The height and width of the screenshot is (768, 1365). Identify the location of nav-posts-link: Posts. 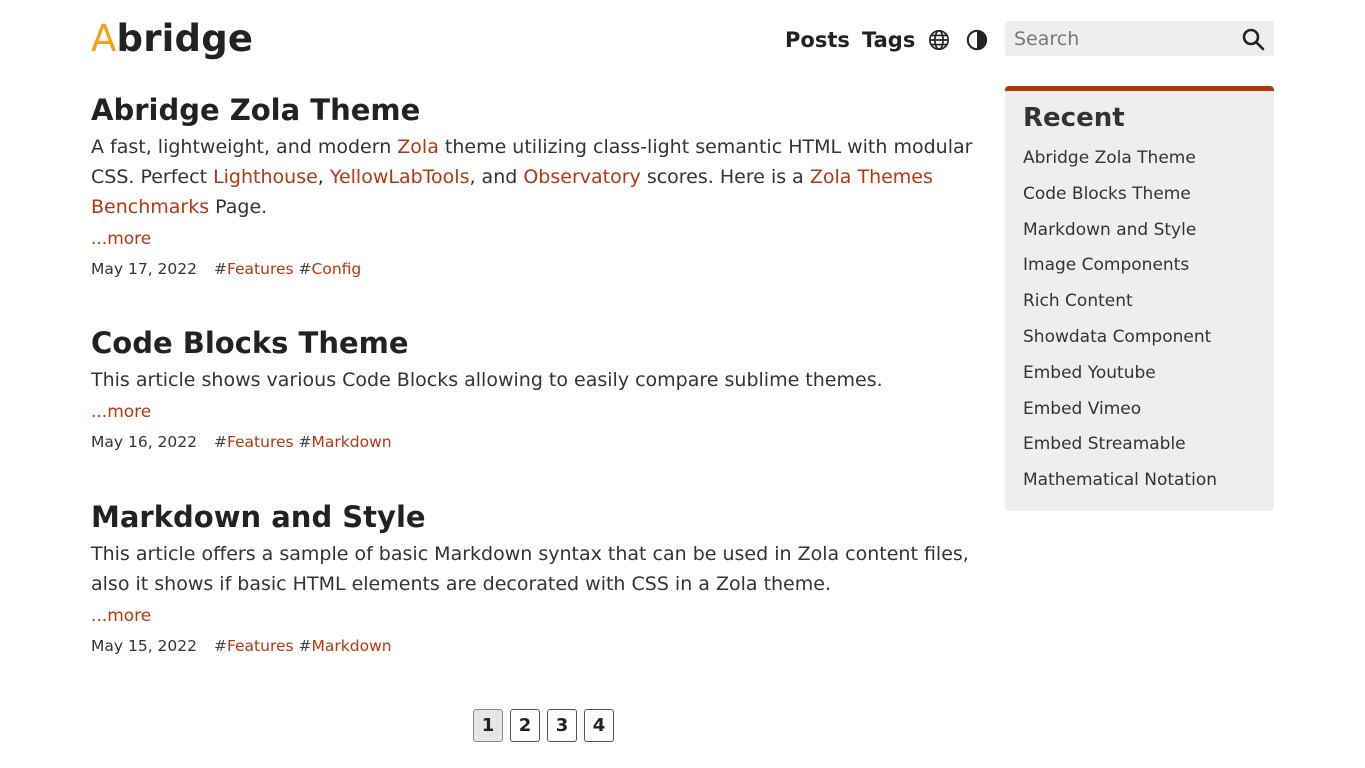
(817, 40).